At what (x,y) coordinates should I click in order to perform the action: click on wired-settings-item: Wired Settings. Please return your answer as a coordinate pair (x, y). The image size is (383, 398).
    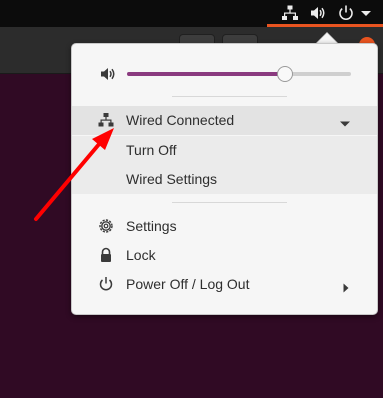
    Looking at the image, I should click on (224, 179).